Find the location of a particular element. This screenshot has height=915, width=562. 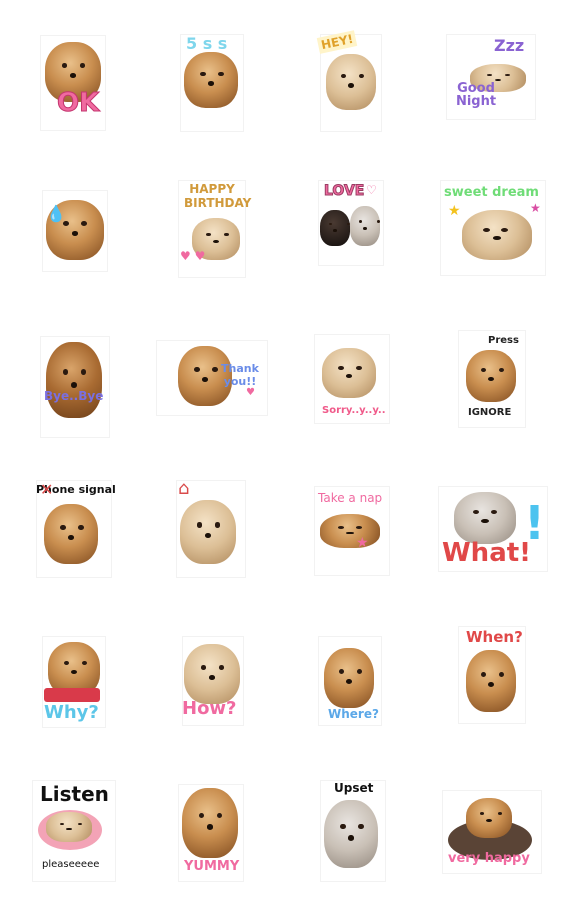

house-icon: ⌂ is located at coordinates (184, 488).